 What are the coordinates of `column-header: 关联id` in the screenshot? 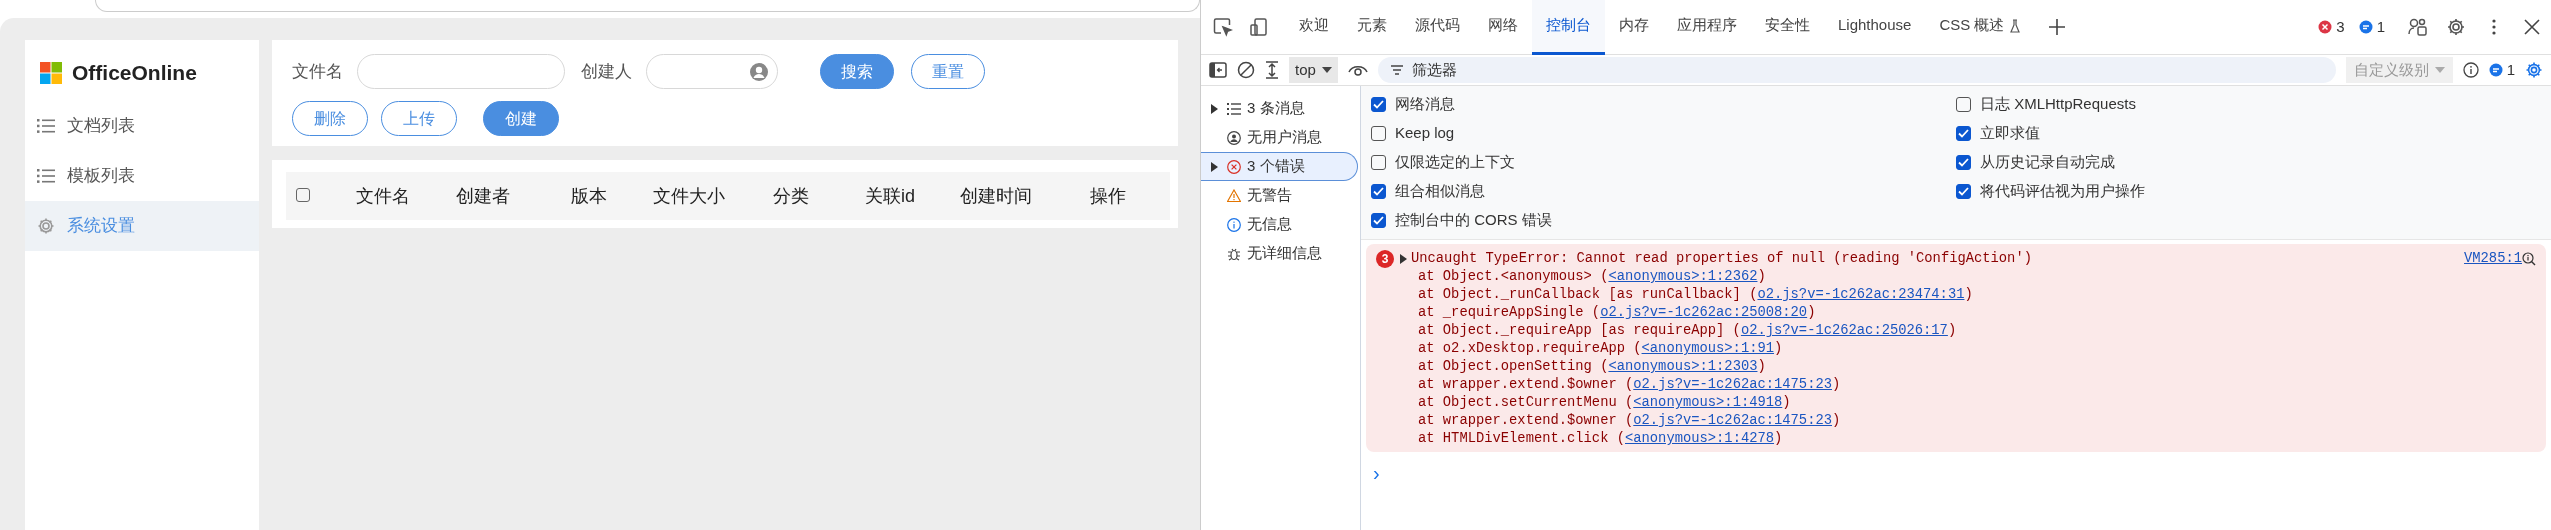 It's located at (890, 196).